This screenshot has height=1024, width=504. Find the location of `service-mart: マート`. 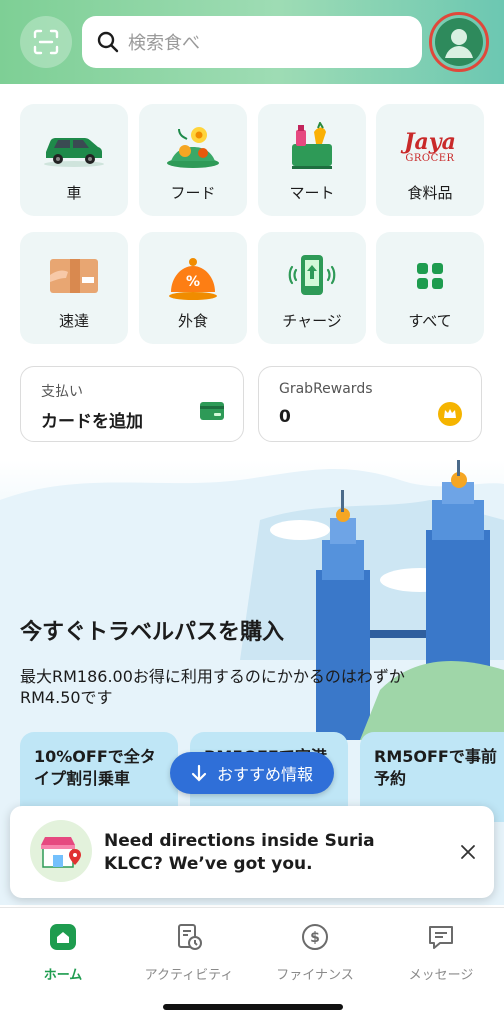

service-mart: マート is located at coordinates (312, 160).